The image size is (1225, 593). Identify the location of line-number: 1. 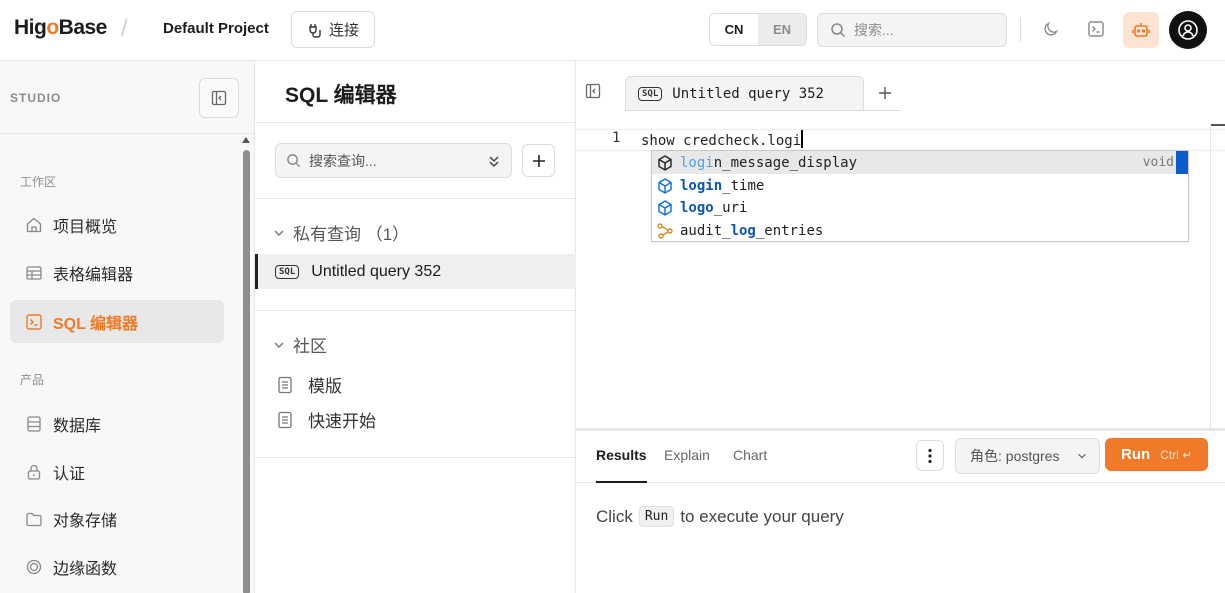
(616, 138).